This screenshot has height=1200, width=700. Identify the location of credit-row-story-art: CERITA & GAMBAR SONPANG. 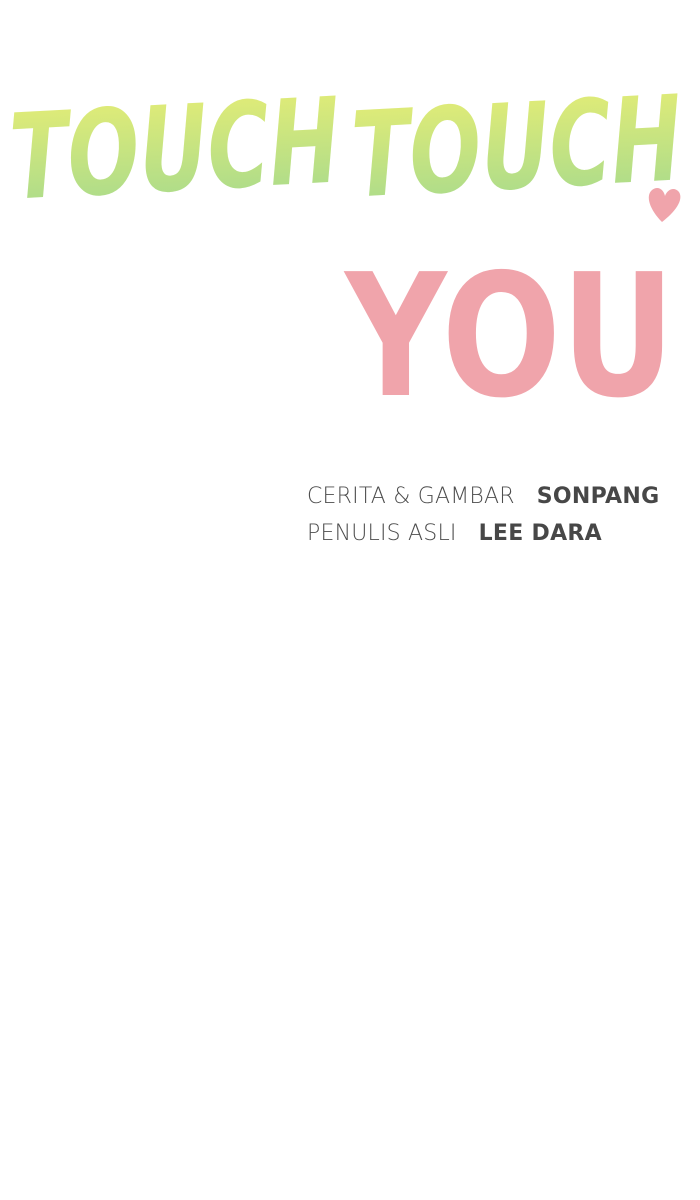
(499, 502).